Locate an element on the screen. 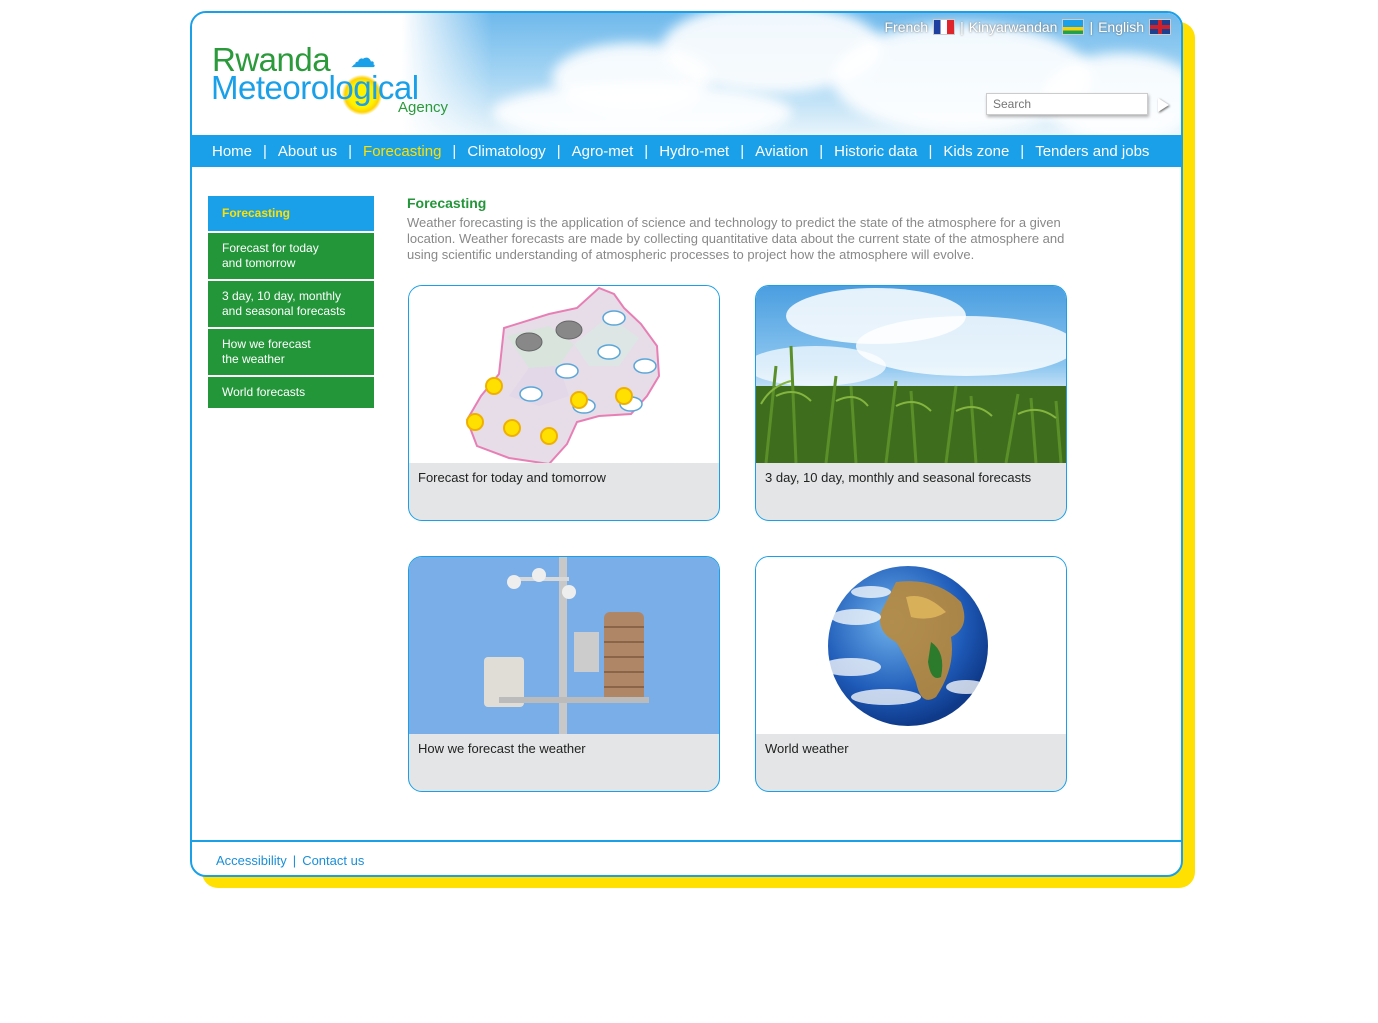 The width and height of the screenshot is (1378, 1023). nav-agro-met: Agro-met is located at coordinates (603, 151).